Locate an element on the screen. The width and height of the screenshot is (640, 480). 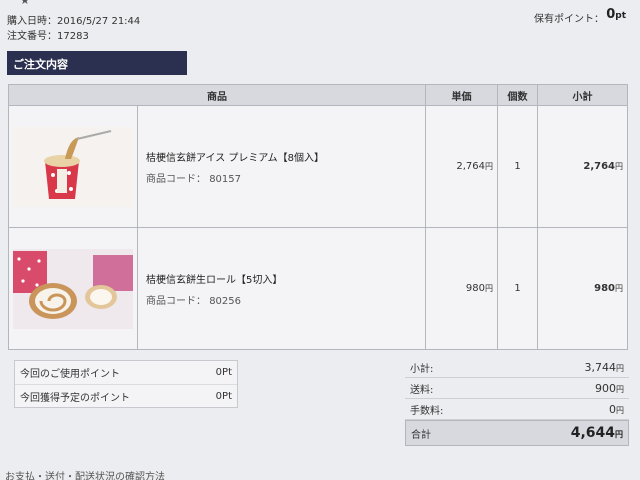
order-number-value: 17283 is located at coordinates (73, 36).